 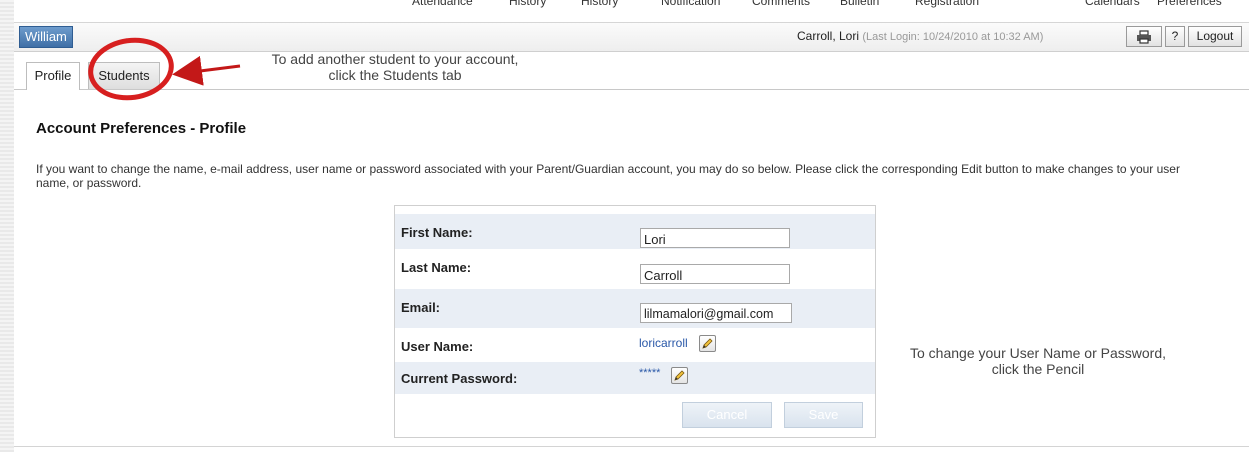 What do you see at coordinates (635, 308) in the screenshot?
I see `email-row: Email:` at bounding box center [635, 308].